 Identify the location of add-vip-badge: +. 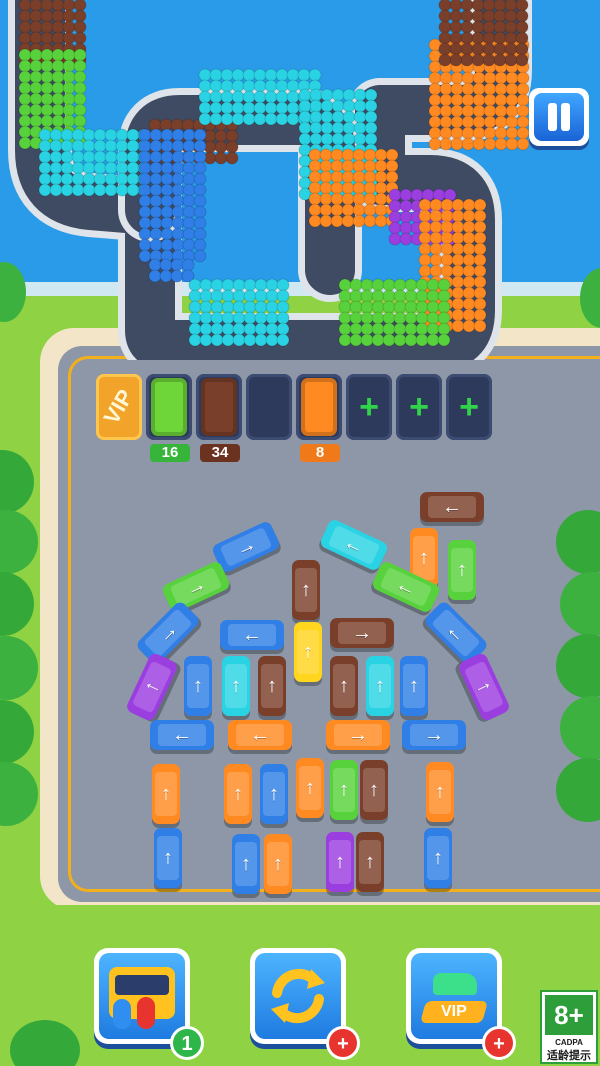
(499, 1043).